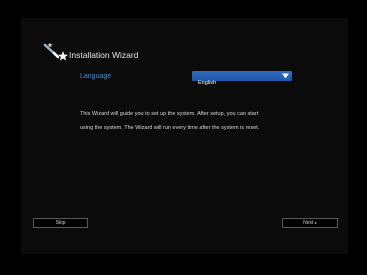 The width and height of the screenshot is (367, 275). Describe the element at coordinates (55, 51) in the screenshot. I see `magic-wand-icon` at that location.